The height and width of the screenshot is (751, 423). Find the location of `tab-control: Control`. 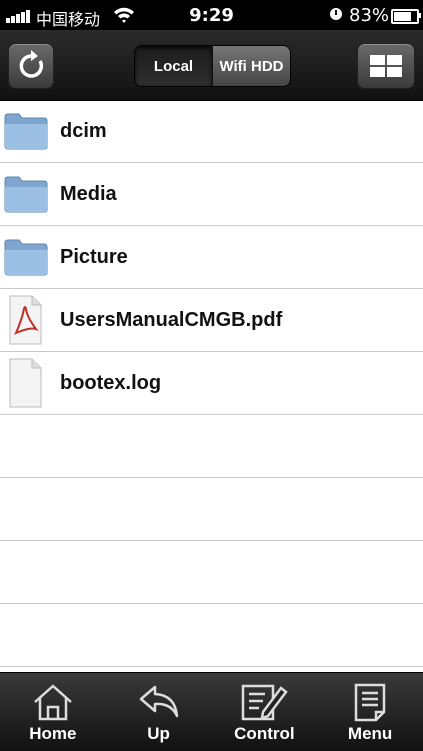

tab-control: Control is located at coordinates (265, 712).